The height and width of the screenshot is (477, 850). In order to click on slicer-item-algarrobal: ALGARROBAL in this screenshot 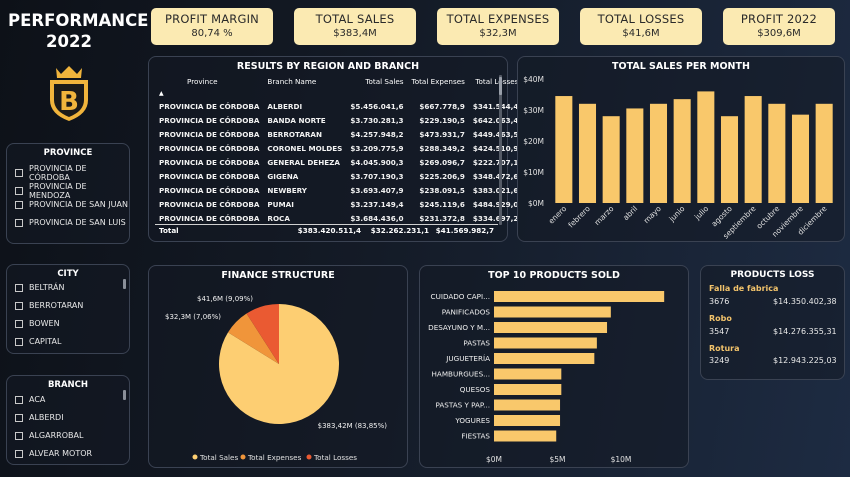, I will do `click(49, 435)`.